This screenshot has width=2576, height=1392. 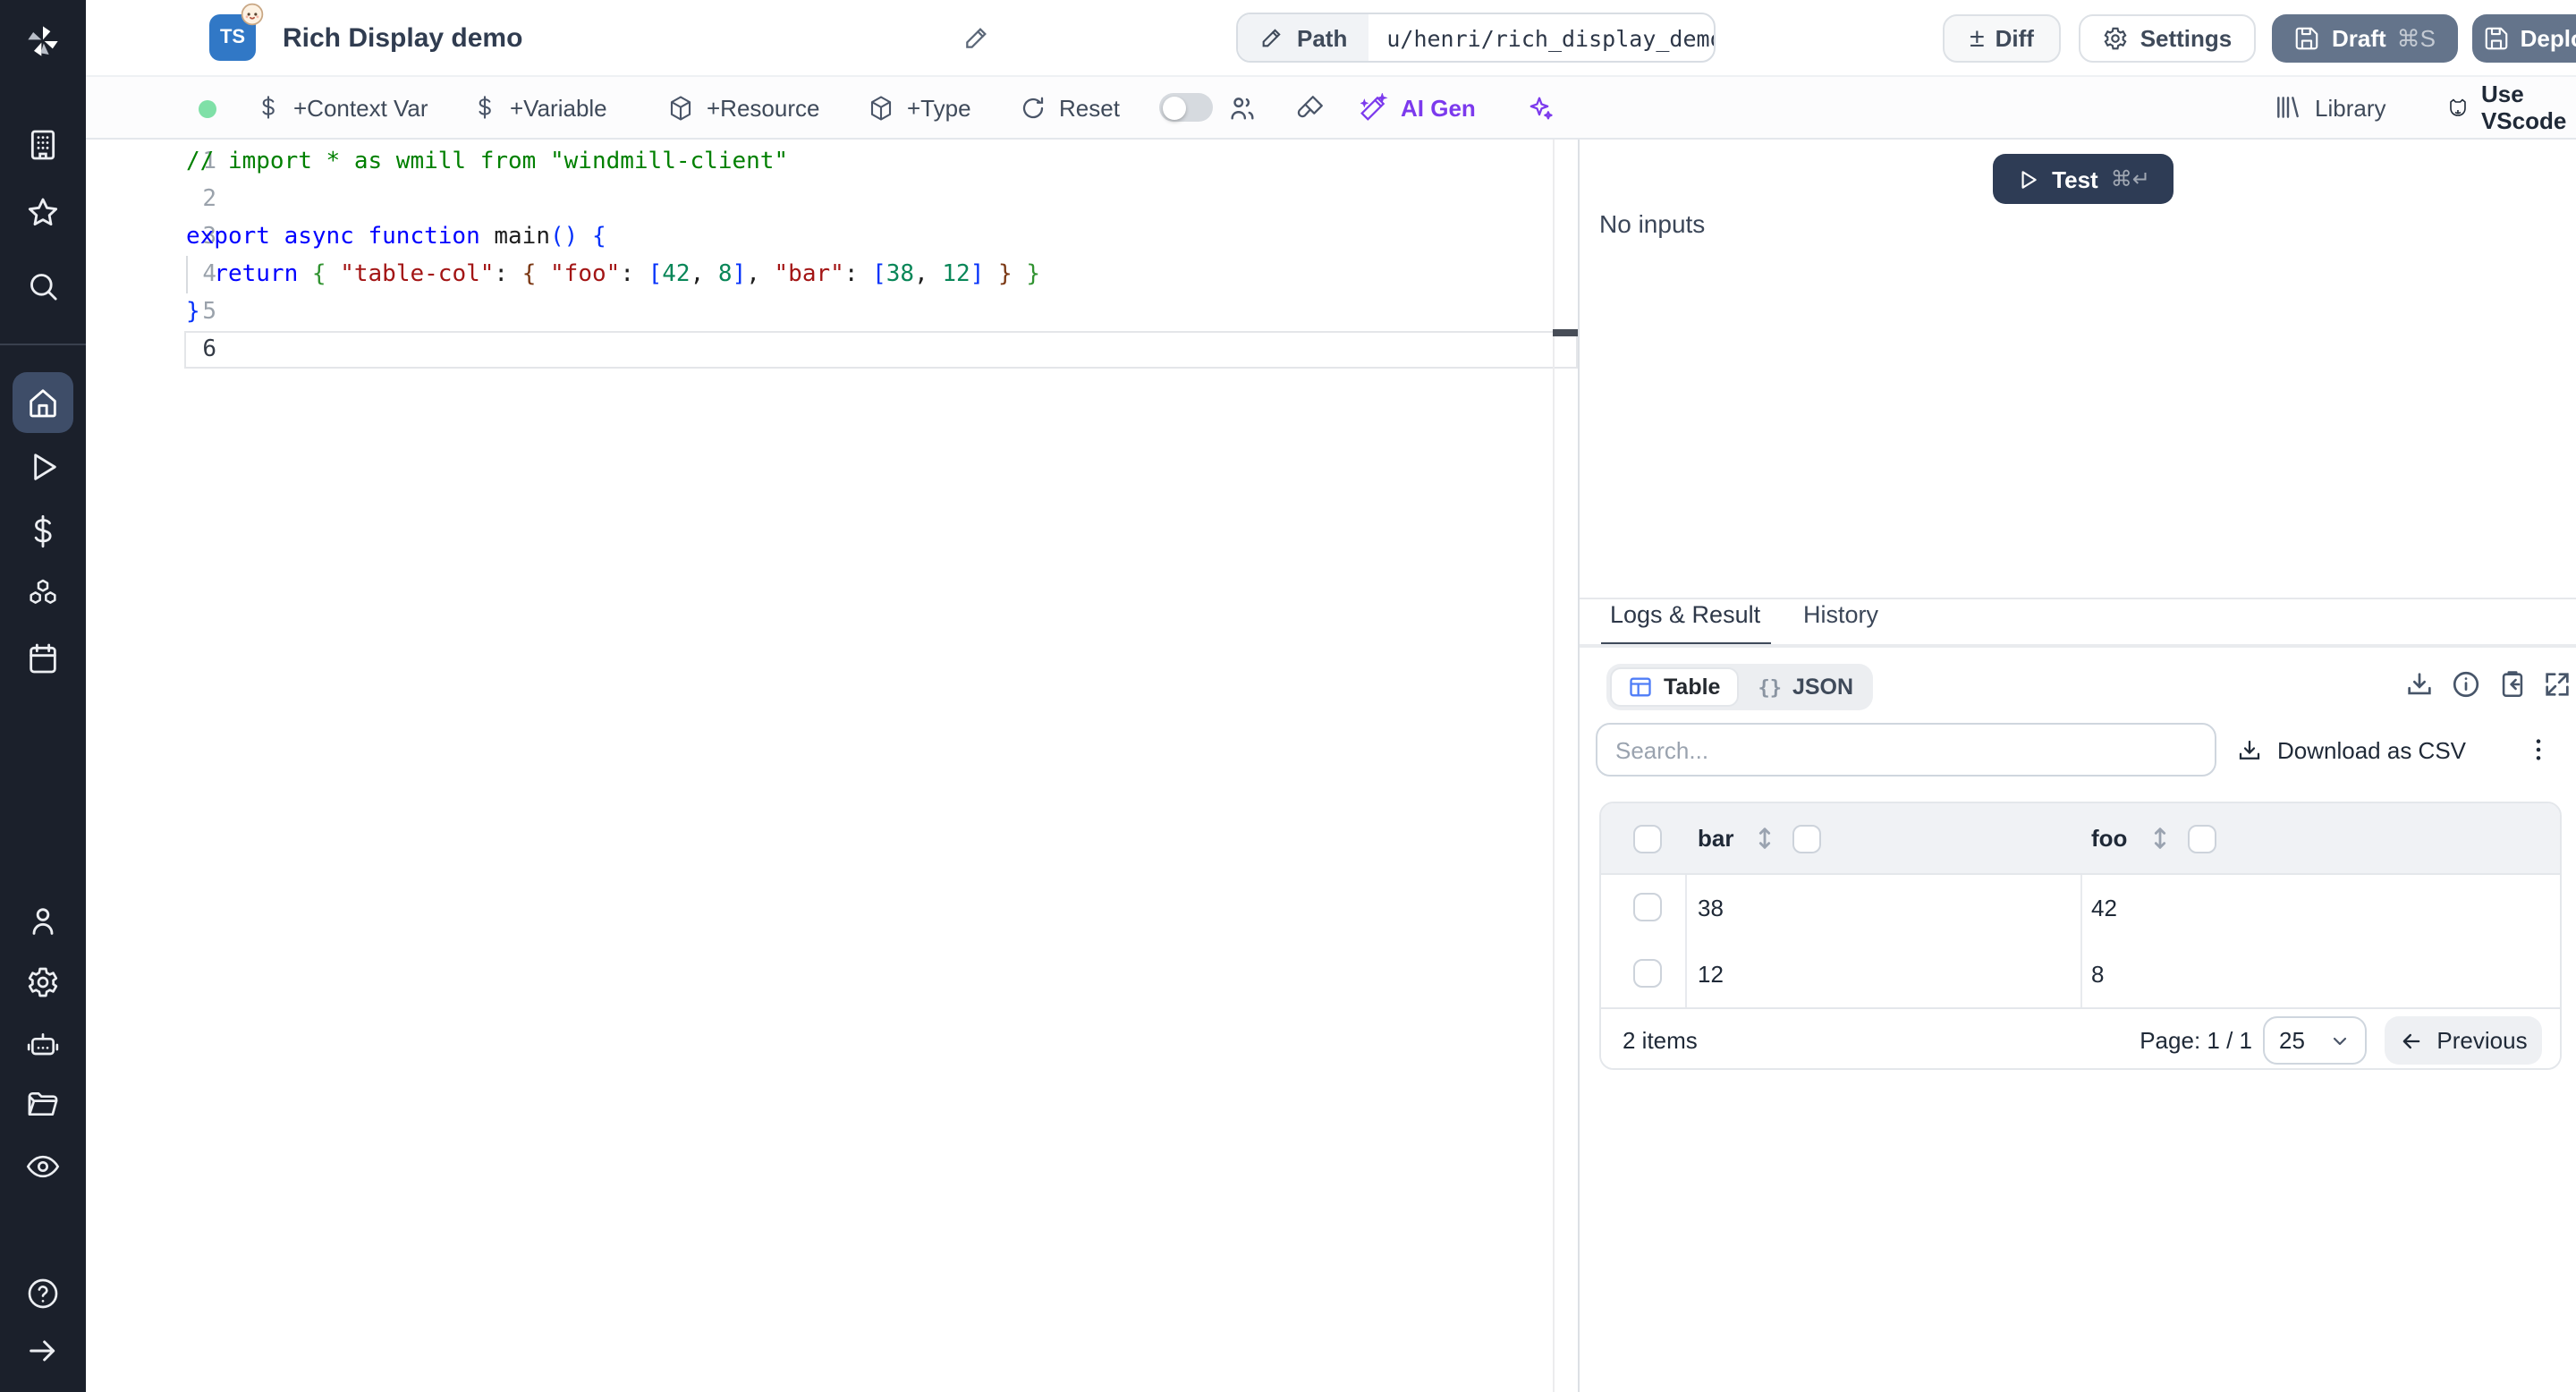 What do you see at coordinates (43, 1351) in the screenshot?
I see `expand-sidebar-arrow-icon` at bounding box center [43, 1351].